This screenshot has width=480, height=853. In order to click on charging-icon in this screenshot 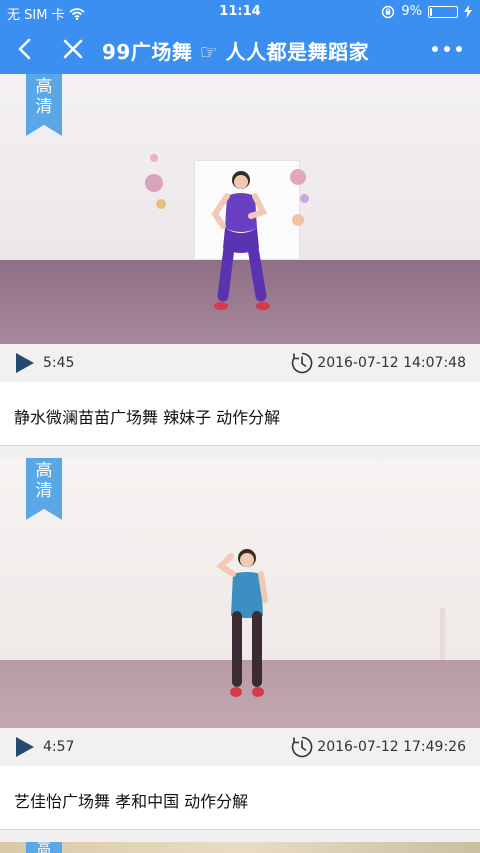, I will do `click(468, 11)`.